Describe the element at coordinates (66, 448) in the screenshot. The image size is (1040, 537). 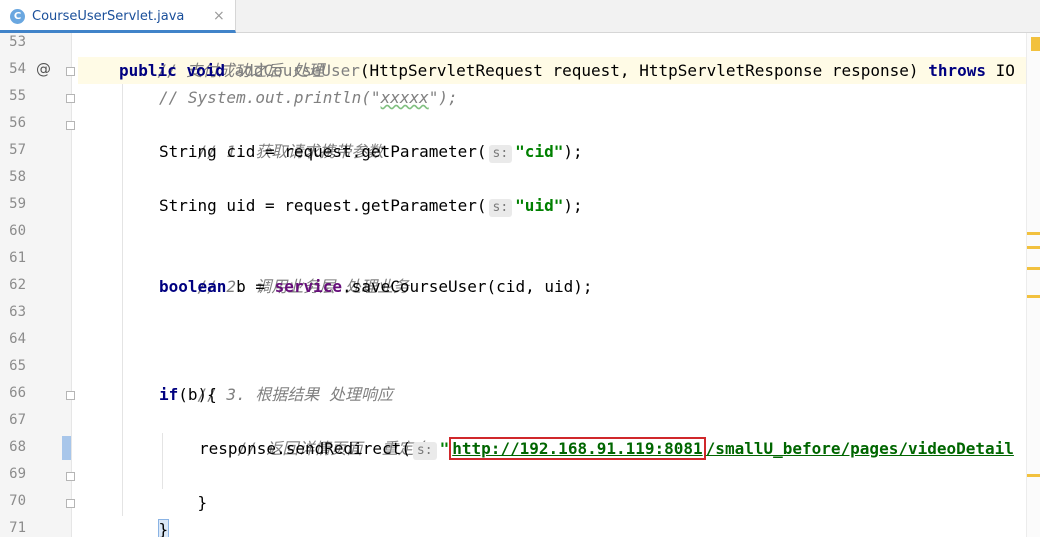
I see `change-marker` at that location.